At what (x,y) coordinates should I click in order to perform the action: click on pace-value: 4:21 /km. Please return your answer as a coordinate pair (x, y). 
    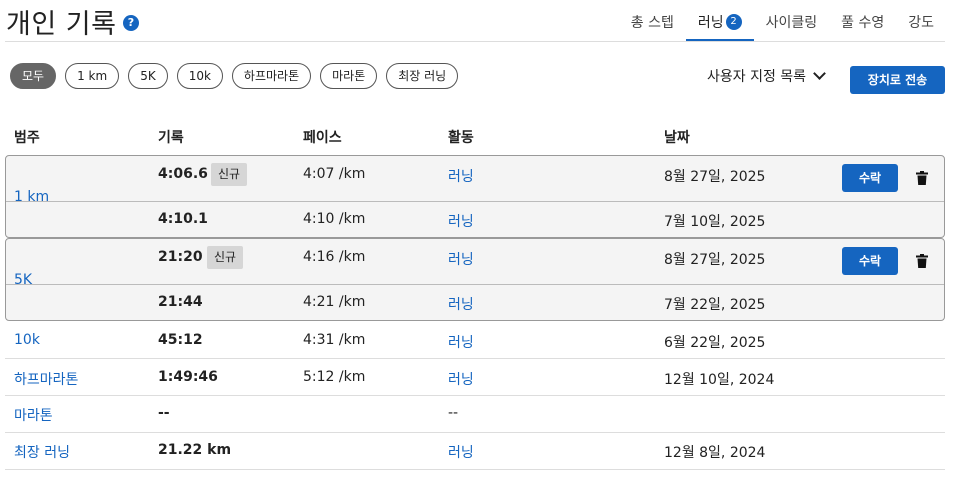
    Looking at the image, I should click on (334, 302).